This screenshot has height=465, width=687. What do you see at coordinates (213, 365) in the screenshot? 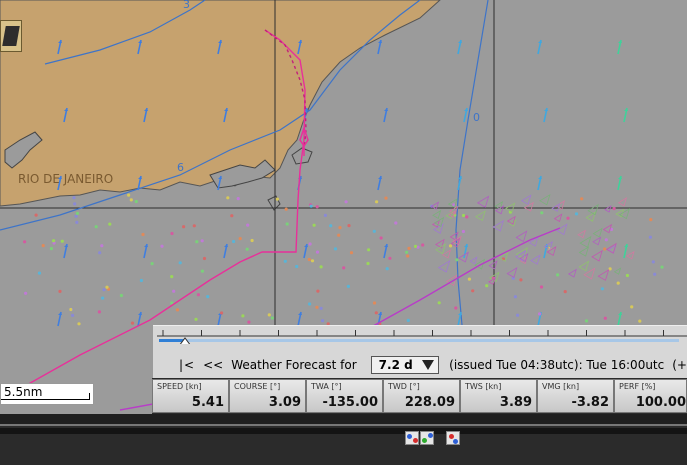
I see `prev-step-button: <<` at bounding box center [213, 365].